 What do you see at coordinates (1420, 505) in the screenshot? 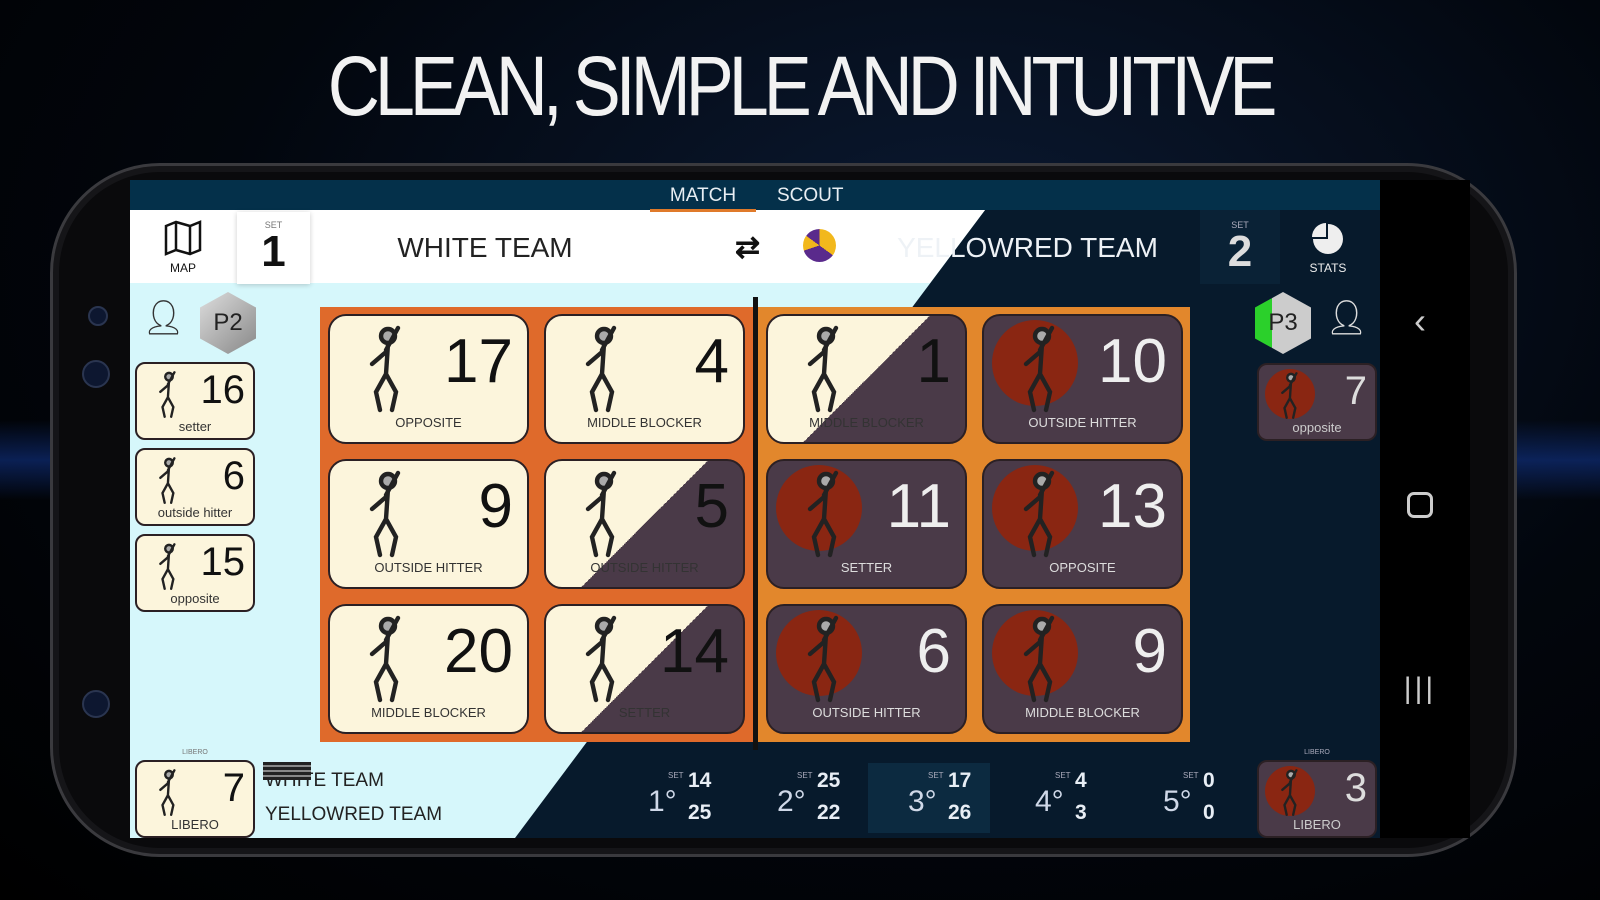
I see `home-icon` at bounding box center [1420, 505].